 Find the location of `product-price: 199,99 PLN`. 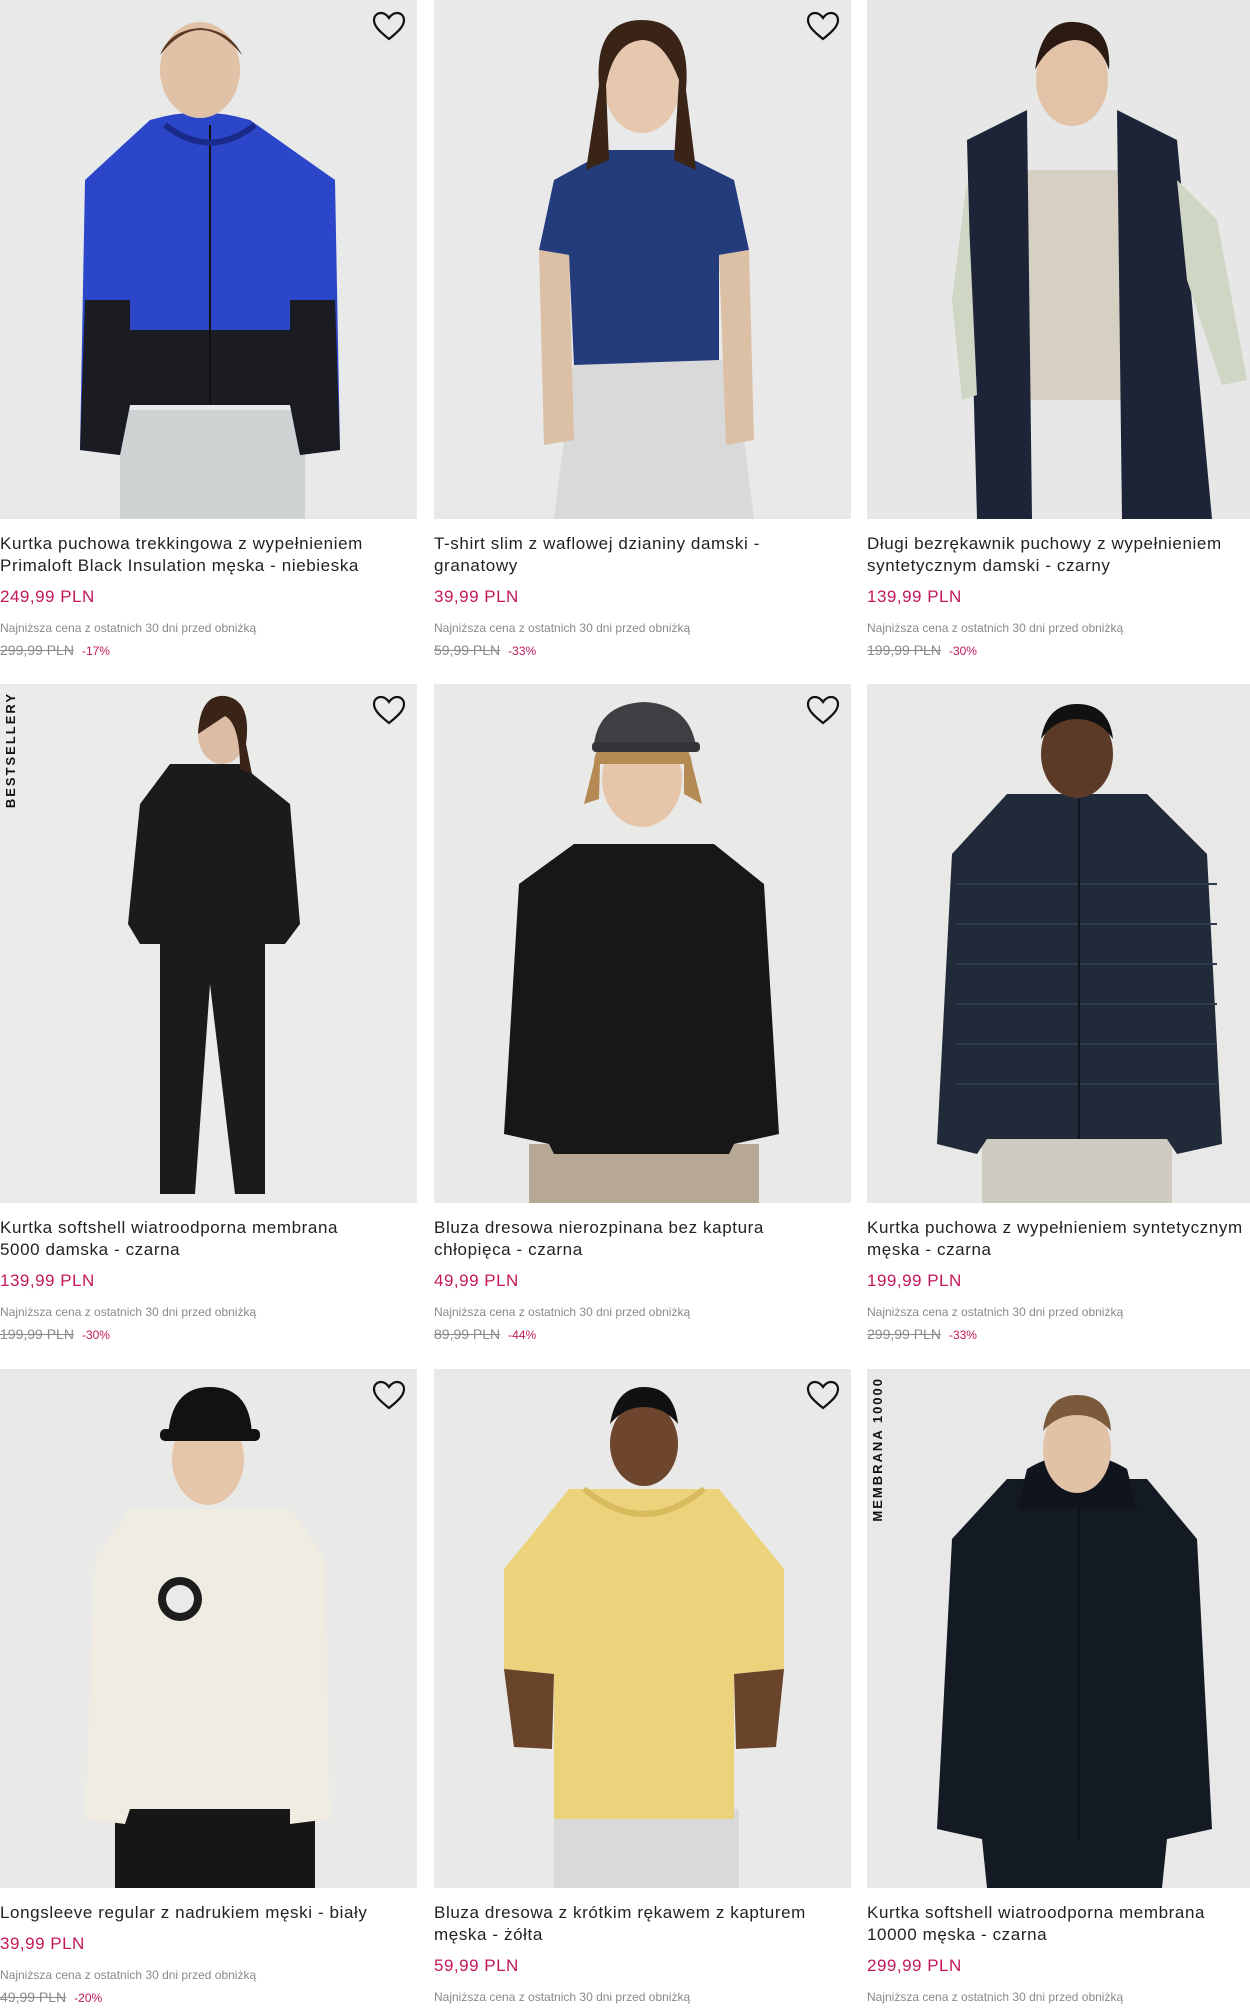

product-price: 199,99 PLN is located at coordinates (914, 1280).